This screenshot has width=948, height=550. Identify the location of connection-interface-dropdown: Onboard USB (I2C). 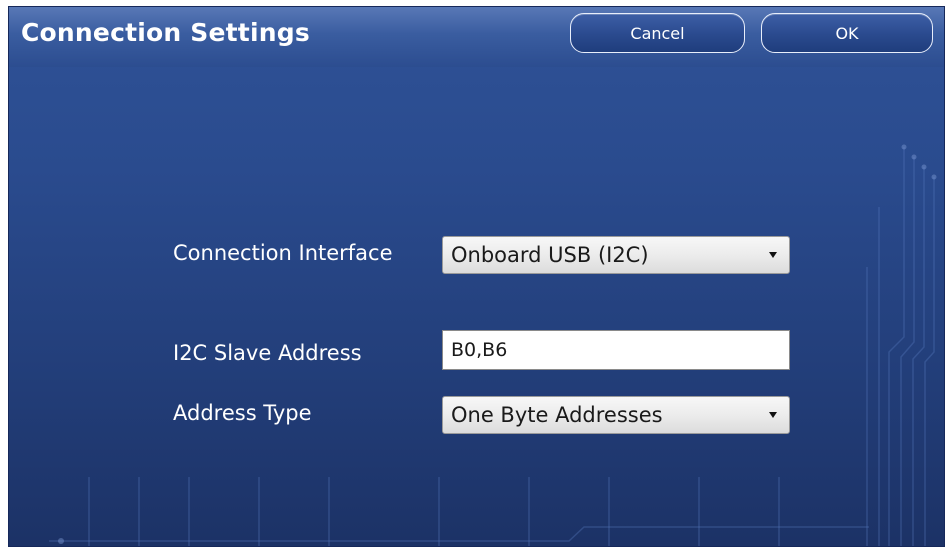
(616, 255).